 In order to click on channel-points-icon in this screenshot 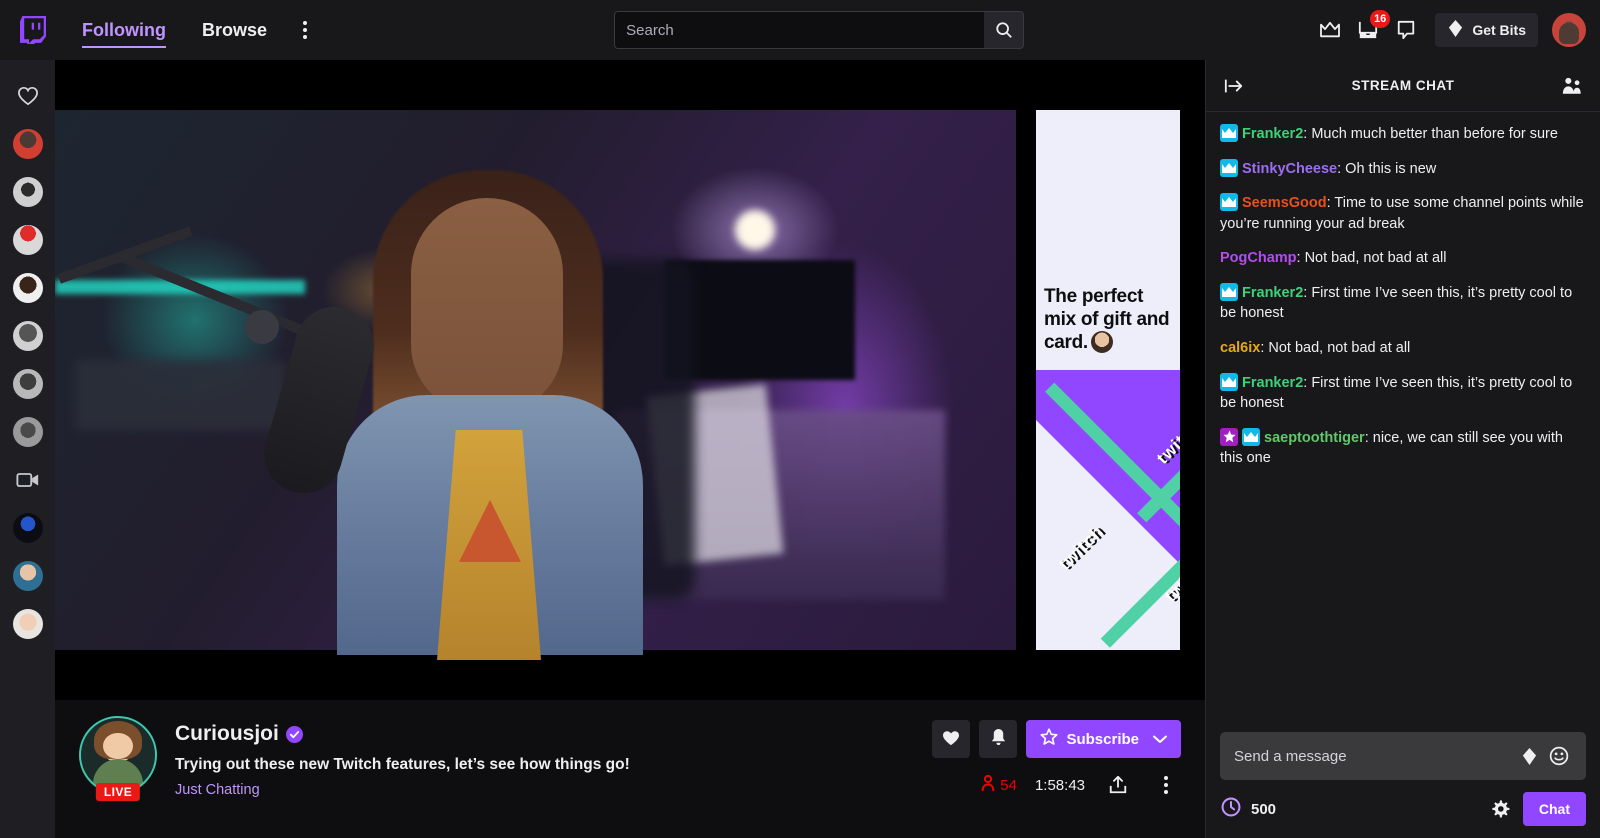, I will do `click(1231, 809)`.